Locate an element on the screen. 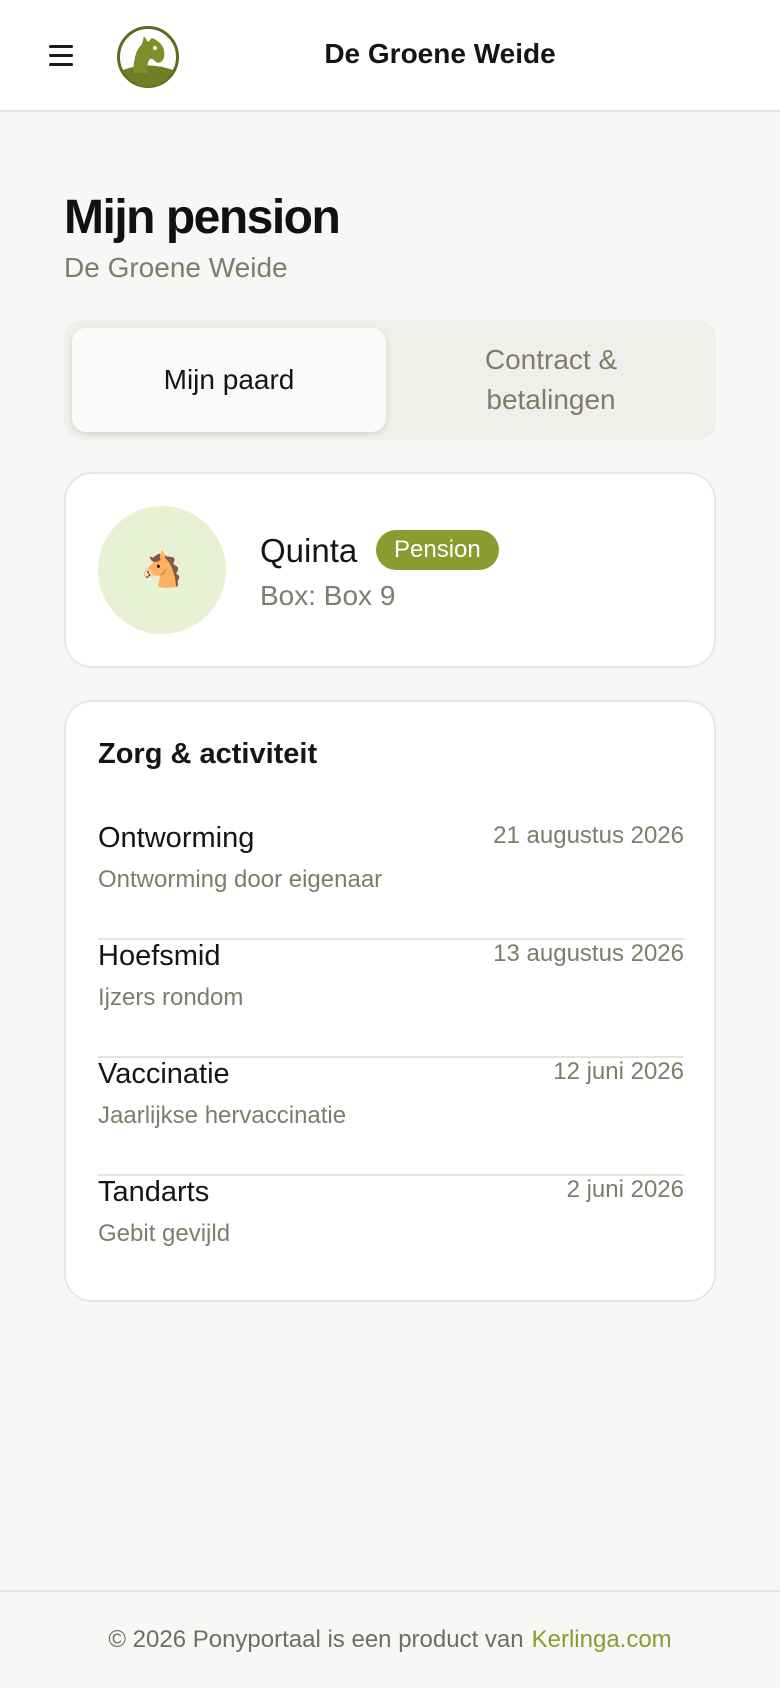  care-entry-name: Tandarts is located at coordinates (154, 1192).